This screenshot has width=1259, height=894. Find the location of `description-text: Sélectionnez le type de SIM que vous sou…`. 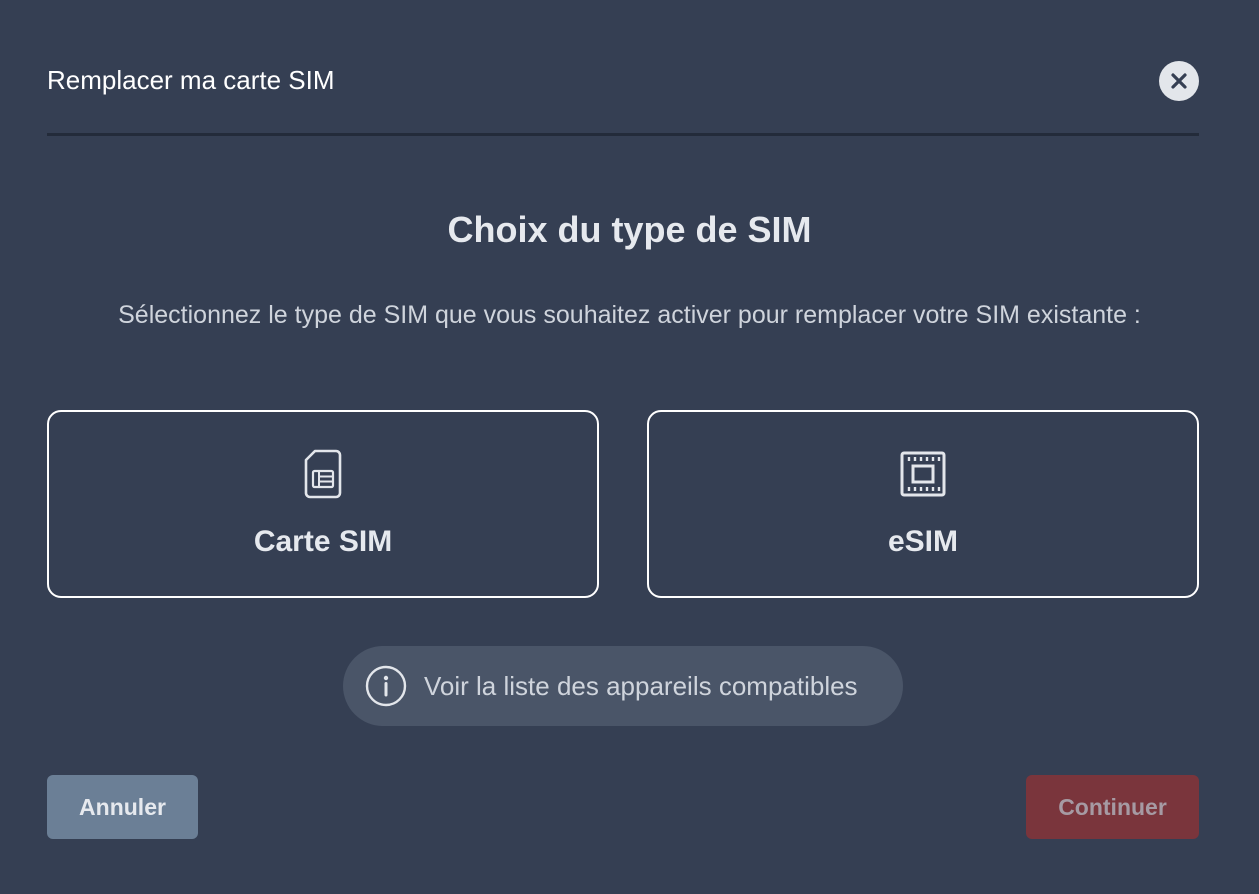

description-text: Sélectionnez le type de SIM que vous sou… is located at coordinates (629, 315).